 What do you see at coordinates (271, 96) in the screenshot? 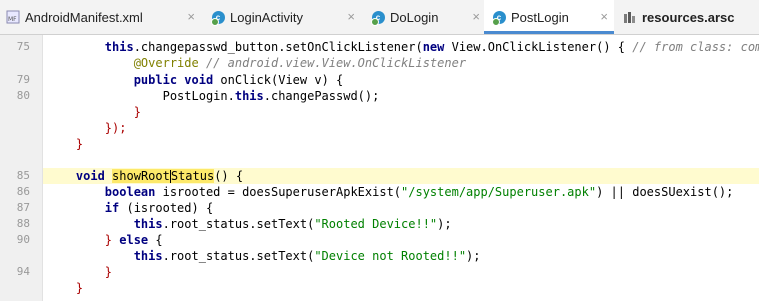
I see `code-line: PostLogin.this.changePasswd();` at bounding box center [271, 96].